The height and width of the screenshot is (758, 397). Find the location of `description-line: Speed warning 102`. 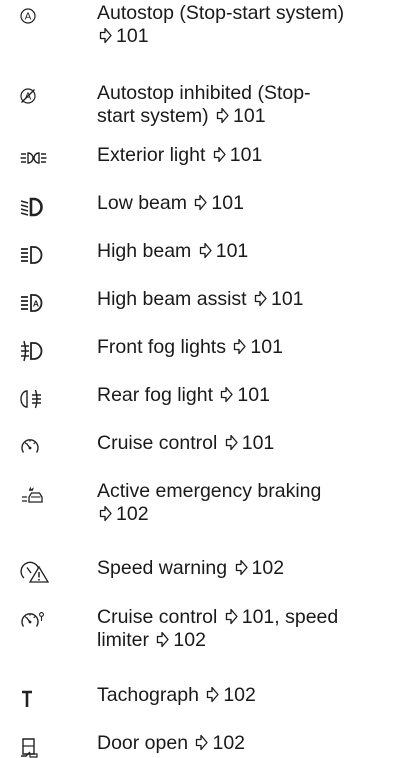

description-line: Speed warning 102 is located at coordinates (245, 568).